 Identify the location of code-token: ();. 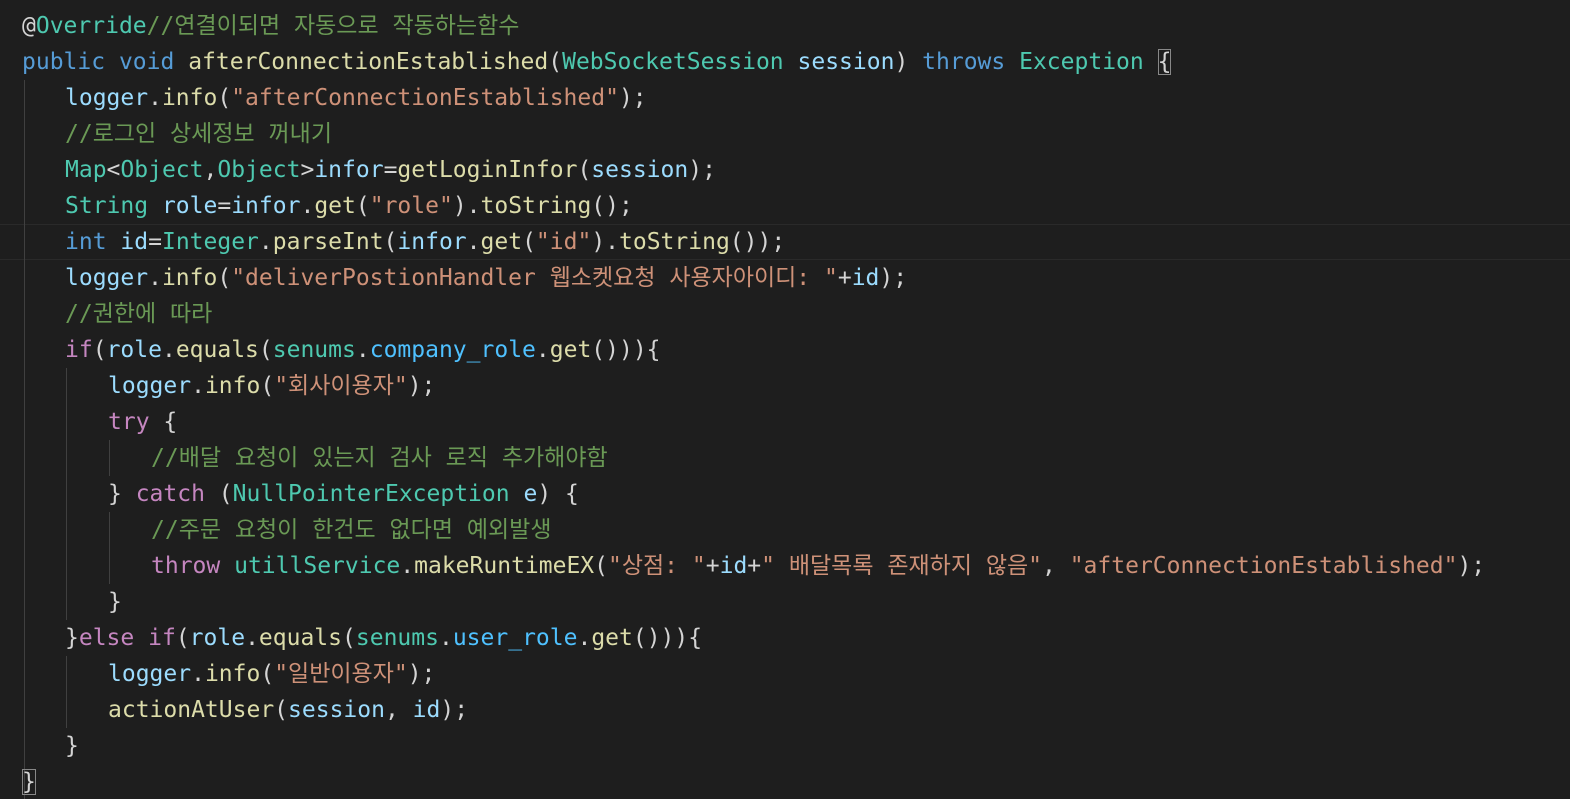
(612, 206).